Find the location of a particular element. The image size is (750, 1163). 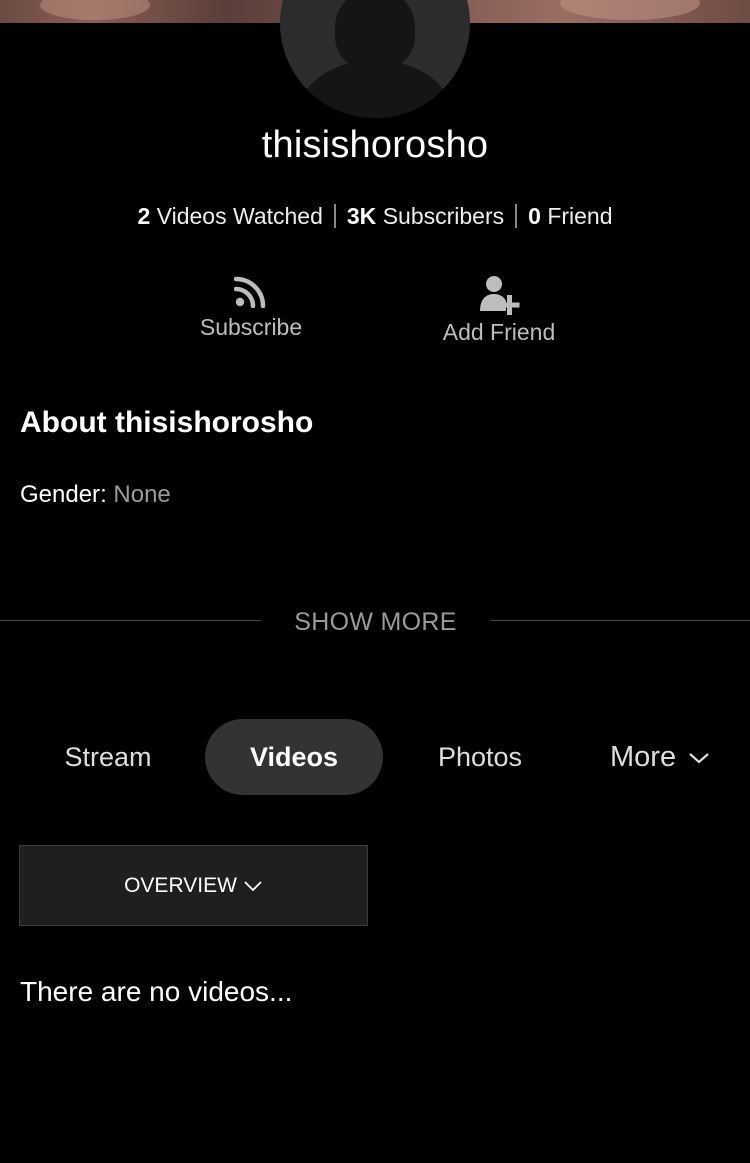

avatar-placeholder-body is located at coordinates (375, 89).